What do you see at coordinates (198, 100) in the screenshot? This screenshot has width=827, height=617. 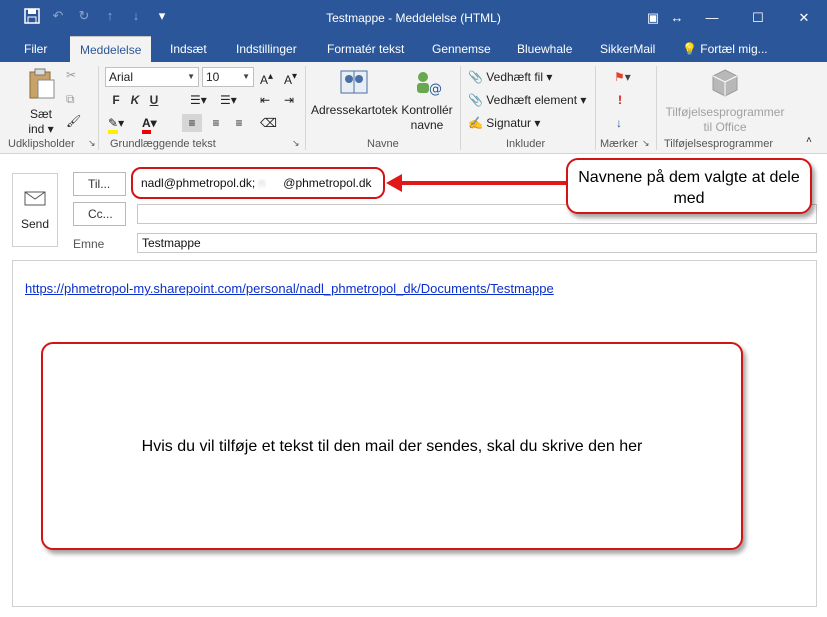 I see `bullets-icon: ☰▾` at bounding box center [198, 100].